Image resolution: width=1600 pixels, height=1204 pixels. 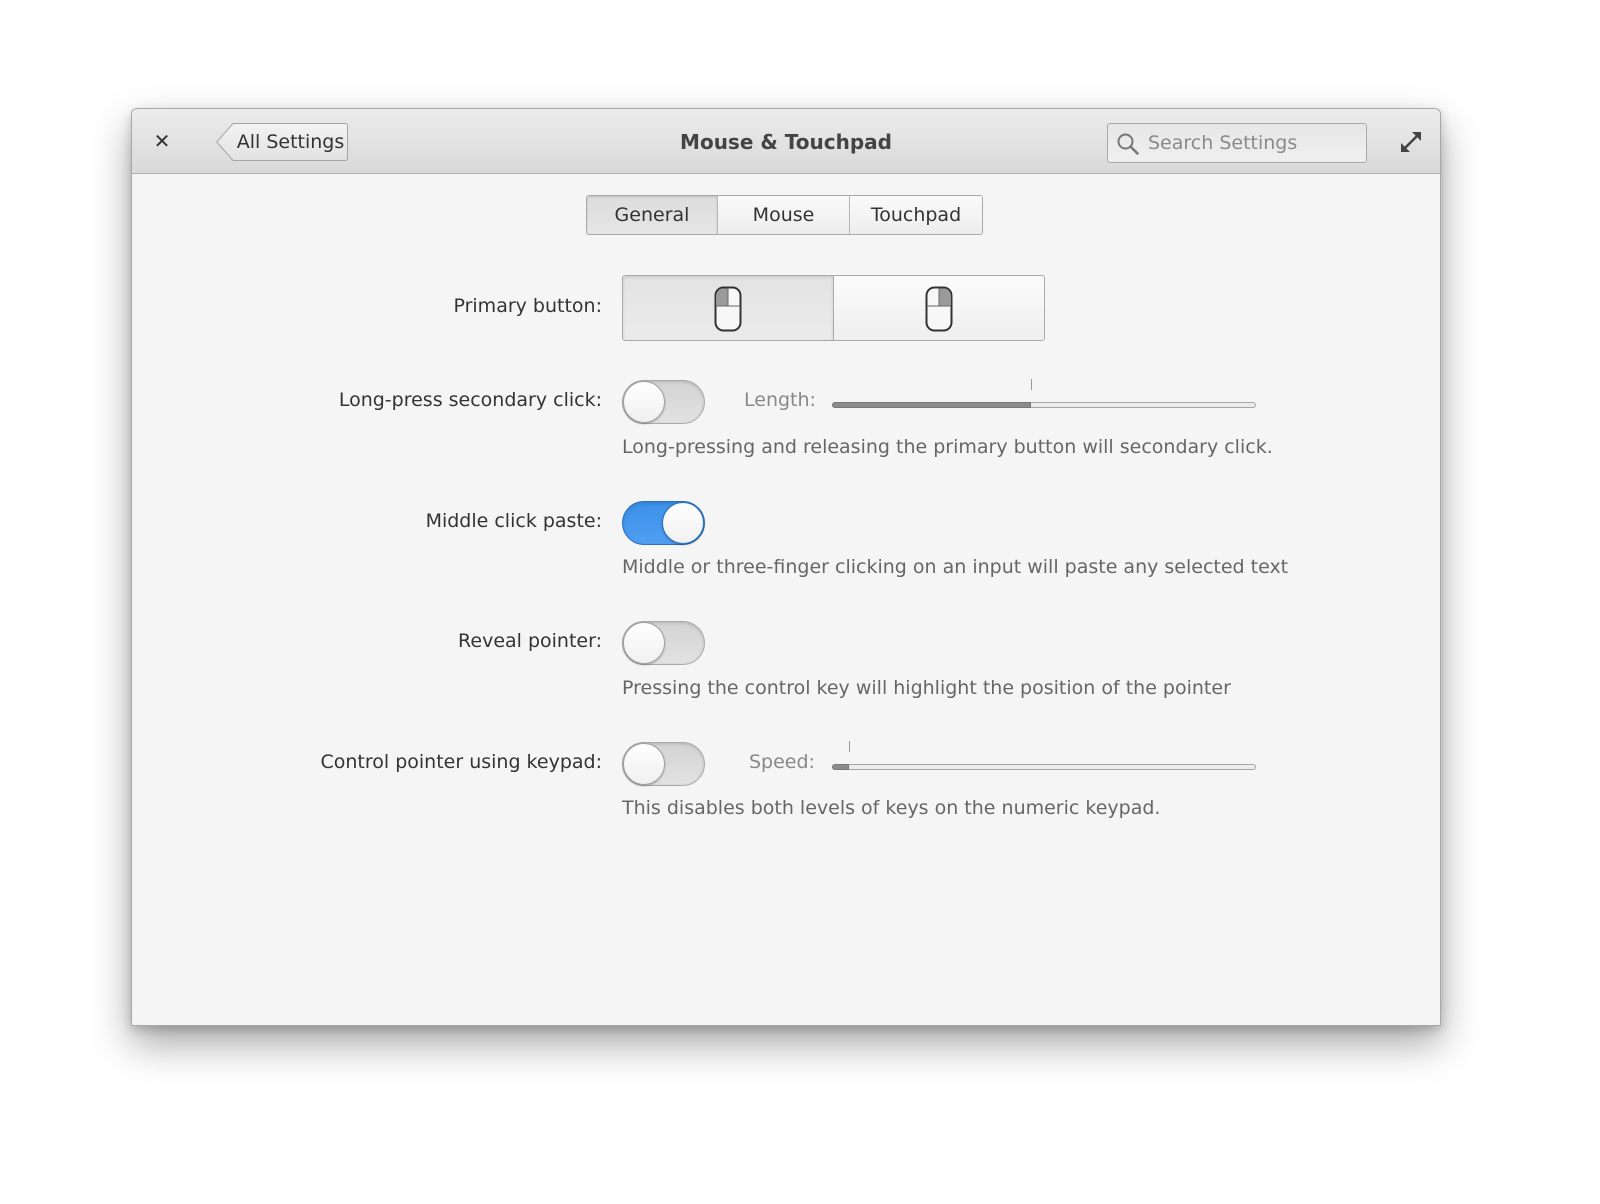 I want to click on keypad-pointer-switch, so click(x=663, y=764).